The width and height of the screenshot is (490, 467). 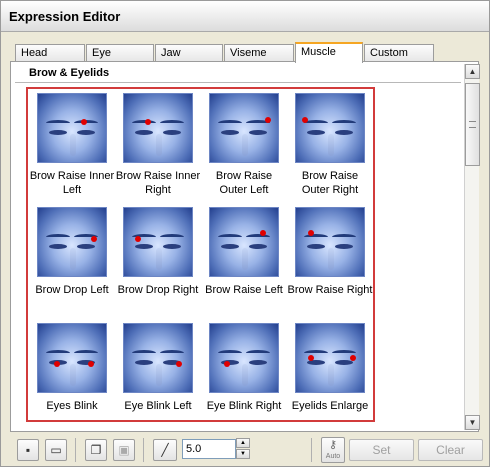 What do you see at coordinates (72, 183) in the screenshot?
I see `expression-label: Brow Raise Inner Left` at bounding box center [72, 183].